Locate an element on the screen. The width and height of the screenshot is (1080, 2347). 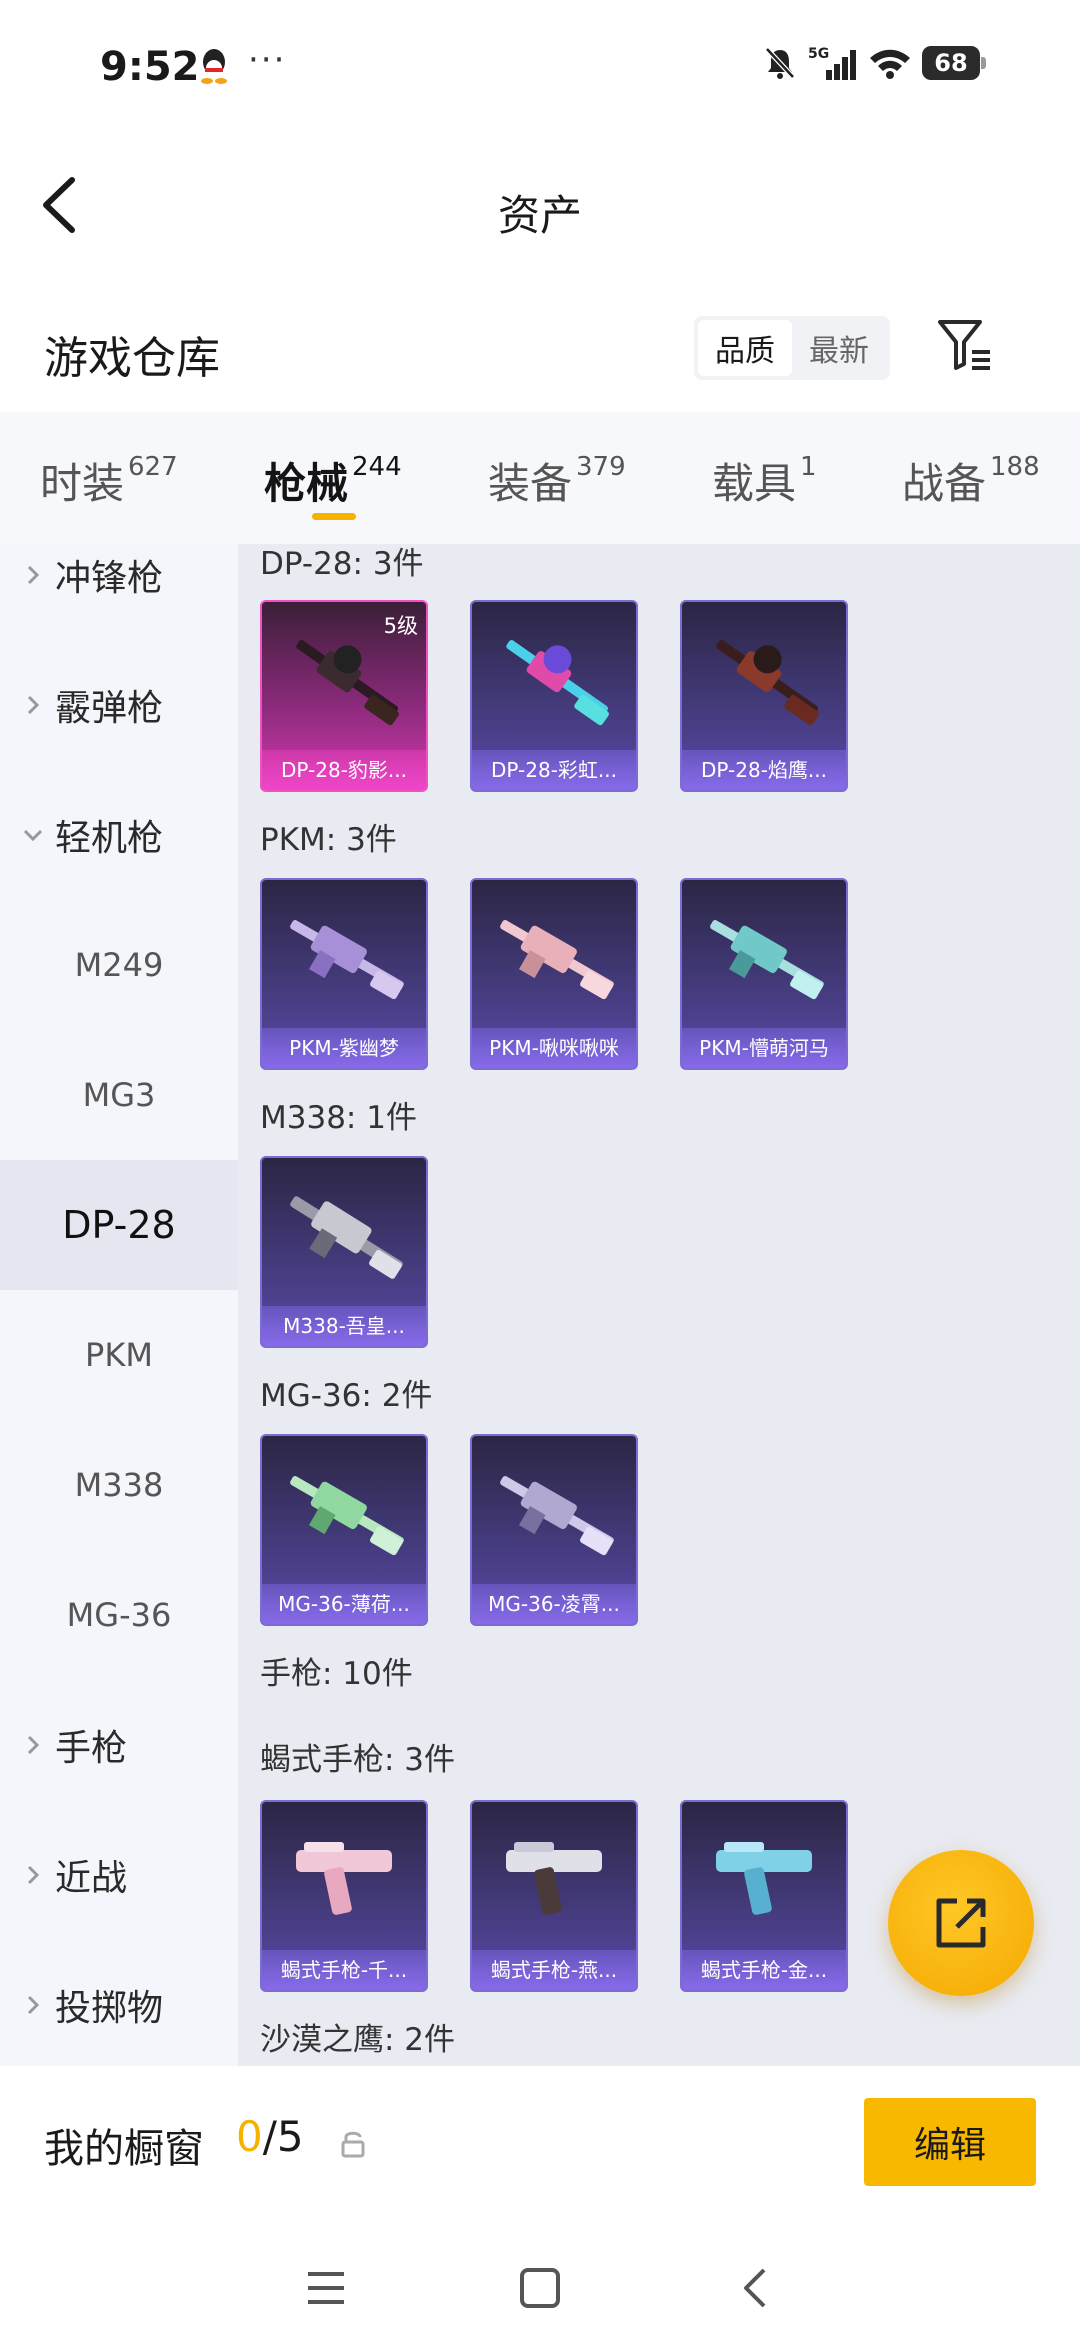
sidebar-item-lmg: 轻机枪 is located at coordinates (119, 835).